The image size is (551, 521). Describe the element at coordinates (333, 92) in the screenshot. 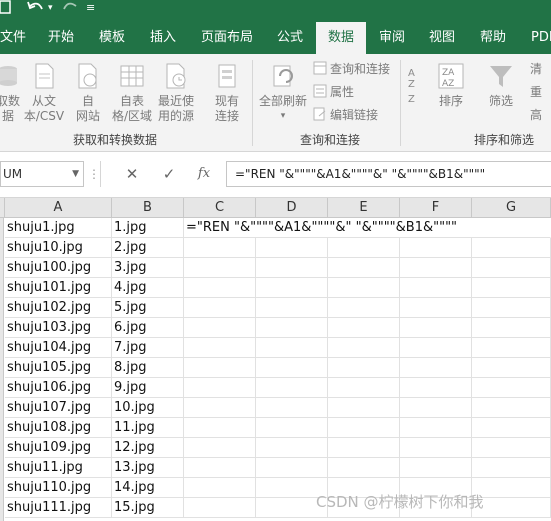

I see `properties-button: 属性` at that location.